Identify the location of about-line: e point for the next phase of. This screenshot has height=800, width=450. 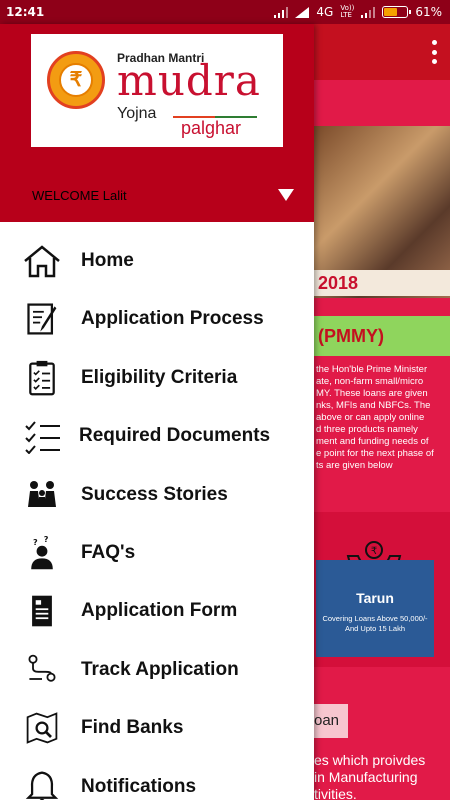
(375, 453).